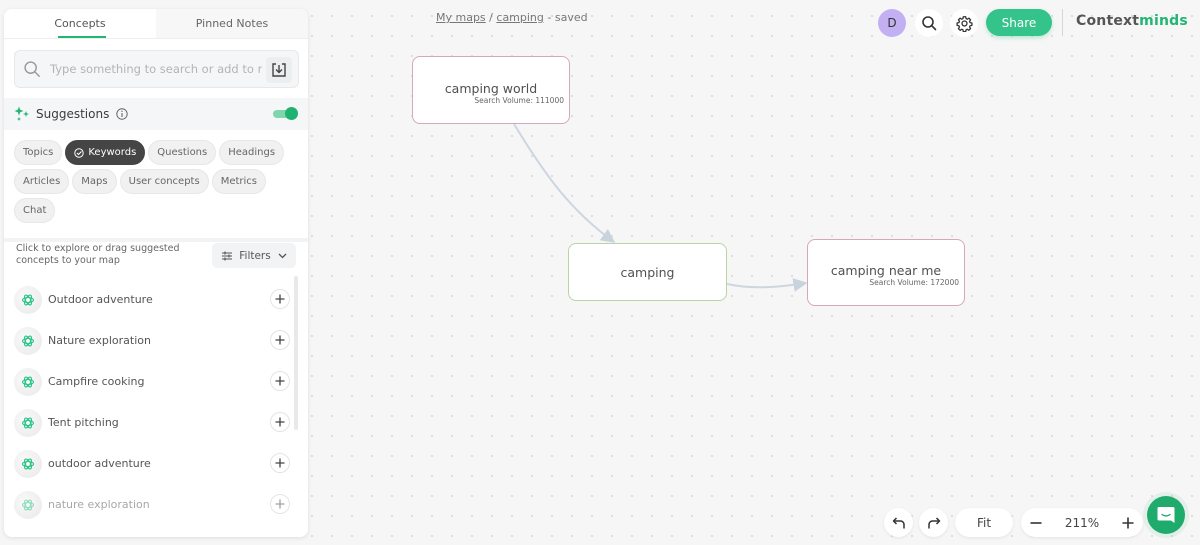 This screenshot has width=1200, height=545. I want to click on zoom-level: 211%, so click(1082, 522).